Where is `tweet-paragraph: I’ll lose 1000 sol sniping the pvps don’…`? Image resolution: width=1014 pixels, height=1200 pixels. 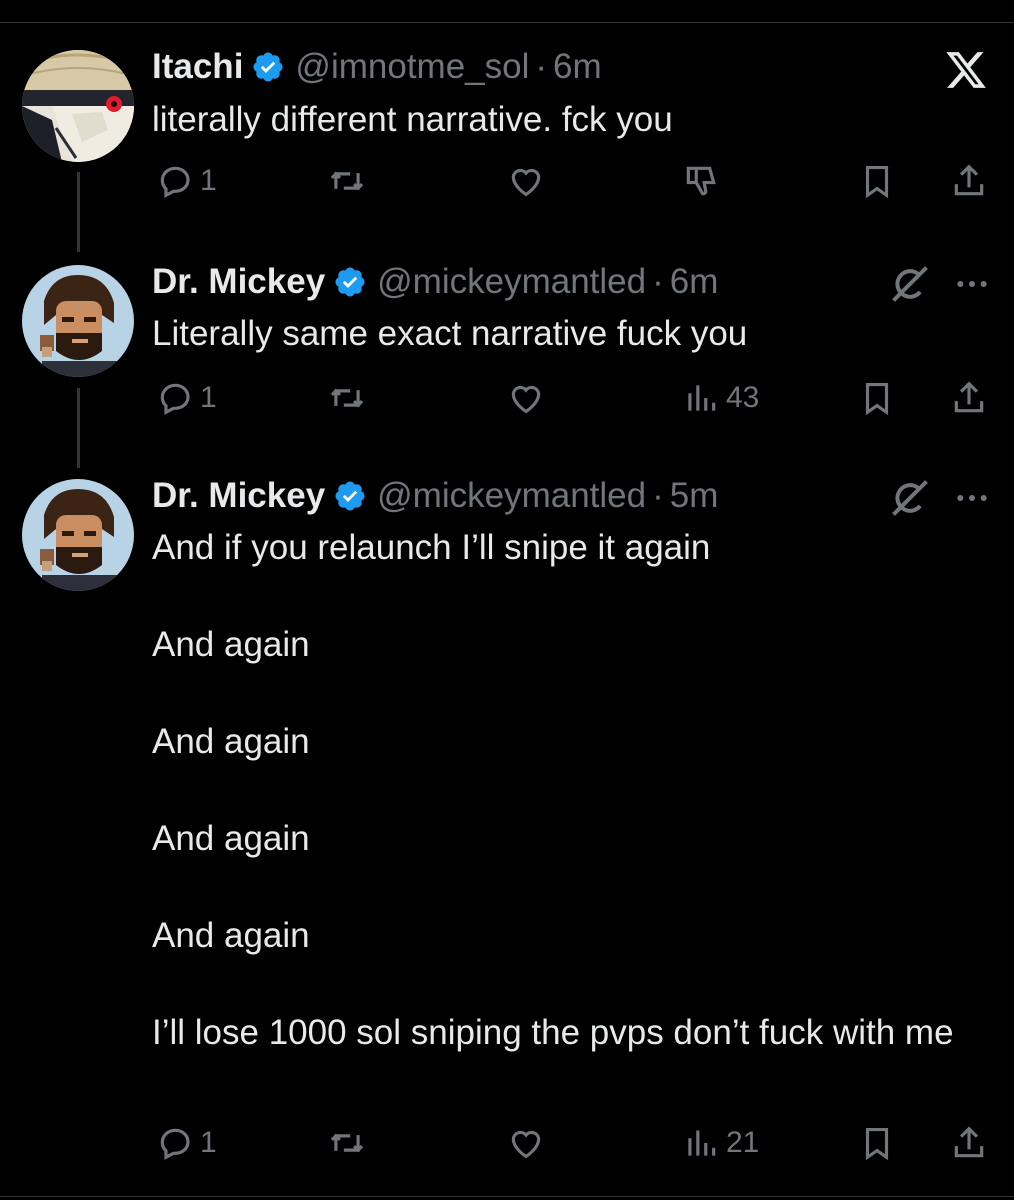 tweet-paragraph: I’ll lose 1000 sol sniping the pvps don’… is located at coordinates (553, 1032).